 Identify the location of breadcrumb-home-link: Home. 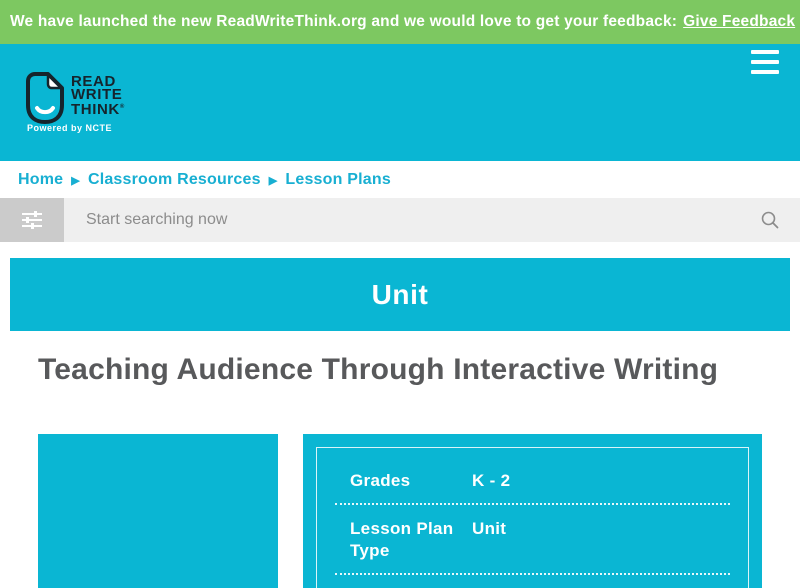
(40, 180).